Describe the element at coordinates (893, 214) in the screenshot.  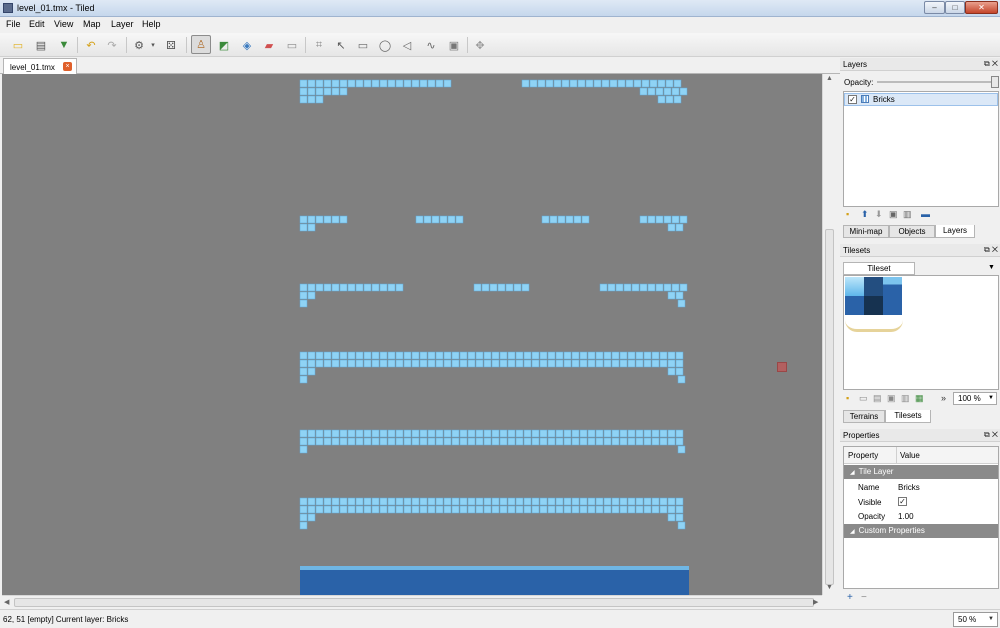
I see `duplicate-layer-icon: ▣` at that location.